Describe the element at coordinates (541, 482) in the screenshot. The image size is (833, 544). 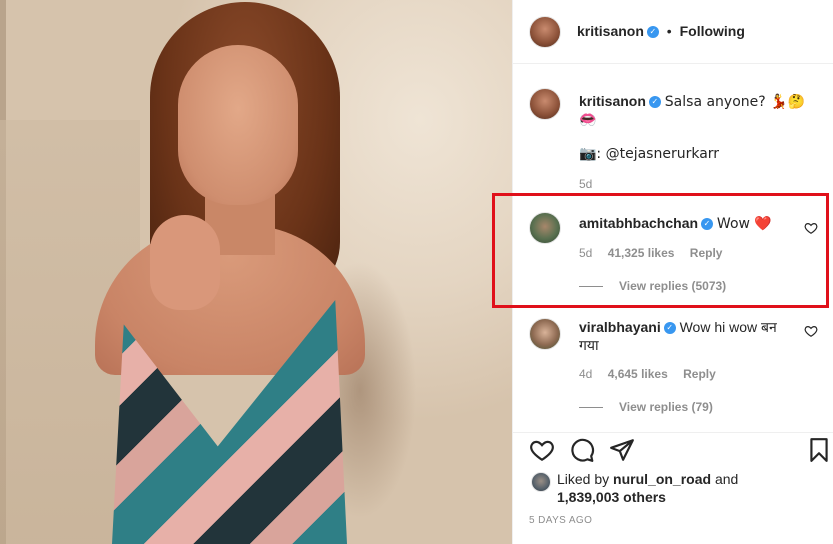
I see `liked-by-avatar` at that location.